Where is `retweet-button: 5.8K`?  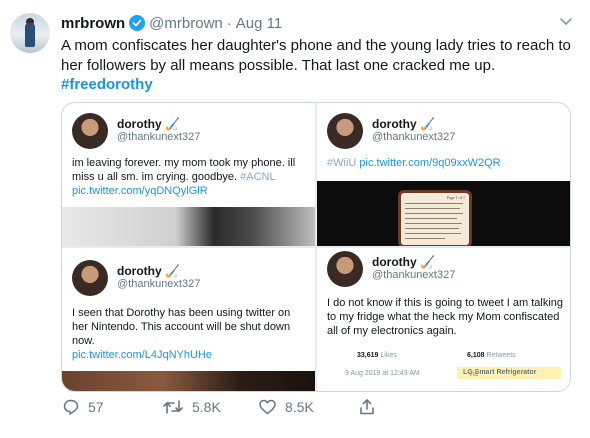 retweet-button: 5.8K is located at coordinates (191, 407).